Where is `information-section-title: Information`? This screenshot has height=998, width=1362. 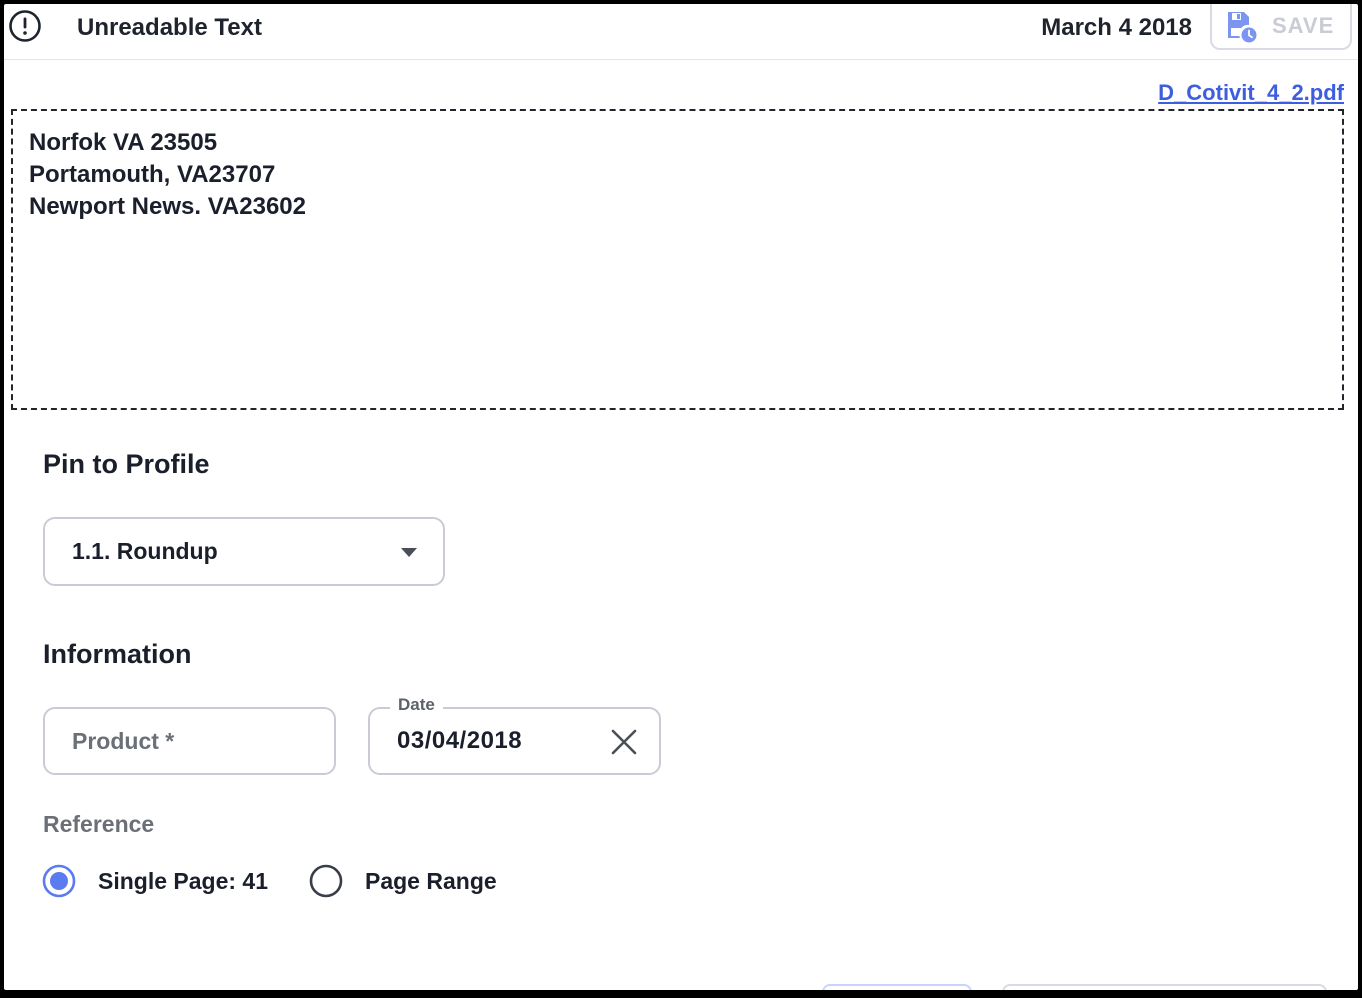 information-section-title: Information is located at coordinates (117, 654).